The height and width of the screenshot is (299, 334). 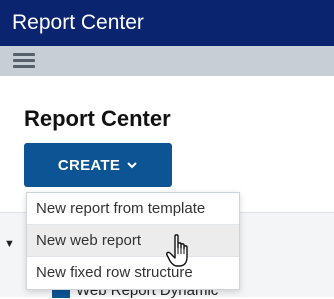 What do you see at coordinates (167, 61) in the screenshot?
I see `toolbar` at bounding box center [167, 61].